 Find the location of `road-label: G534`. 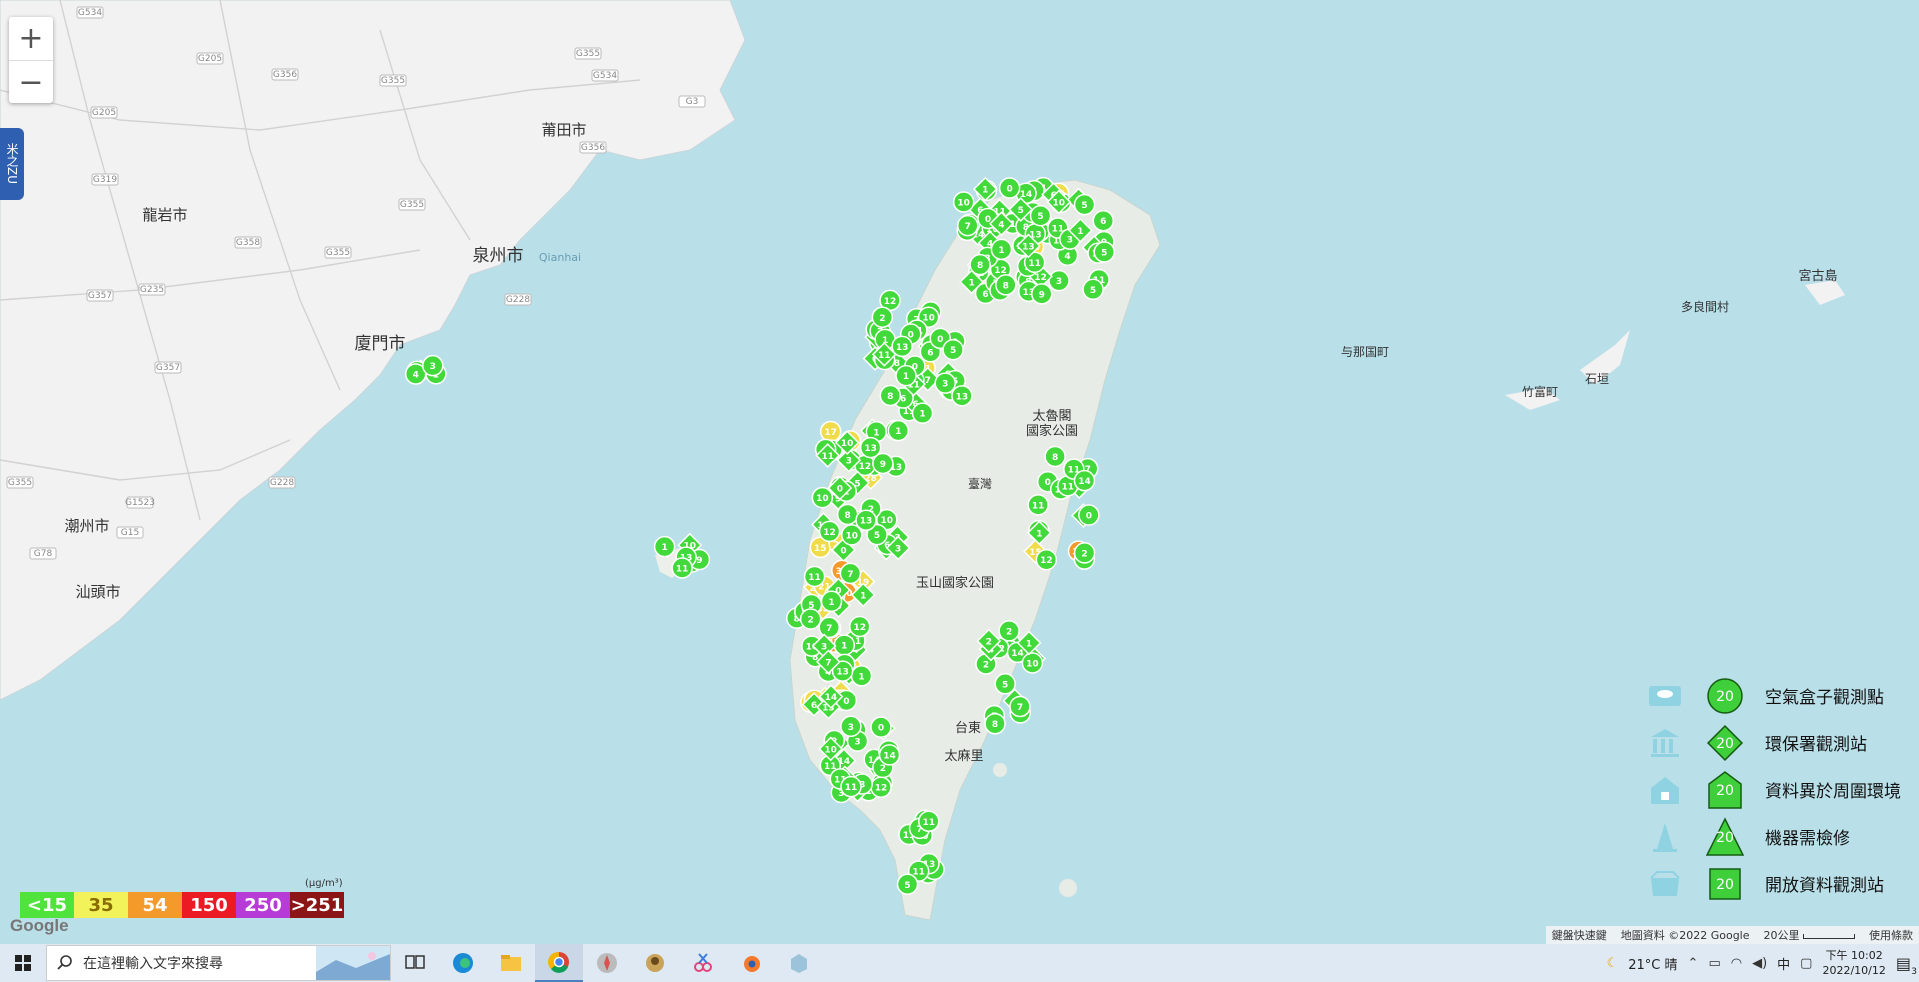

road-label: G534 is located at coordinates (605, 75).